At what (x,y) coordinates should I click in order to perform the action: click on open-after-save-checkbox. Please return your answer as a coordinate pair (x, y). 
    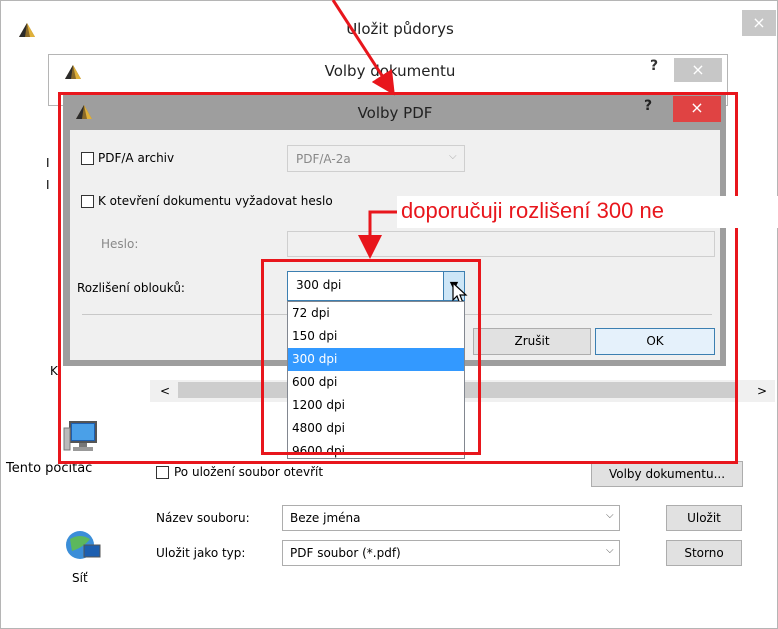
    Looking at the image, I should click on (162, 472).